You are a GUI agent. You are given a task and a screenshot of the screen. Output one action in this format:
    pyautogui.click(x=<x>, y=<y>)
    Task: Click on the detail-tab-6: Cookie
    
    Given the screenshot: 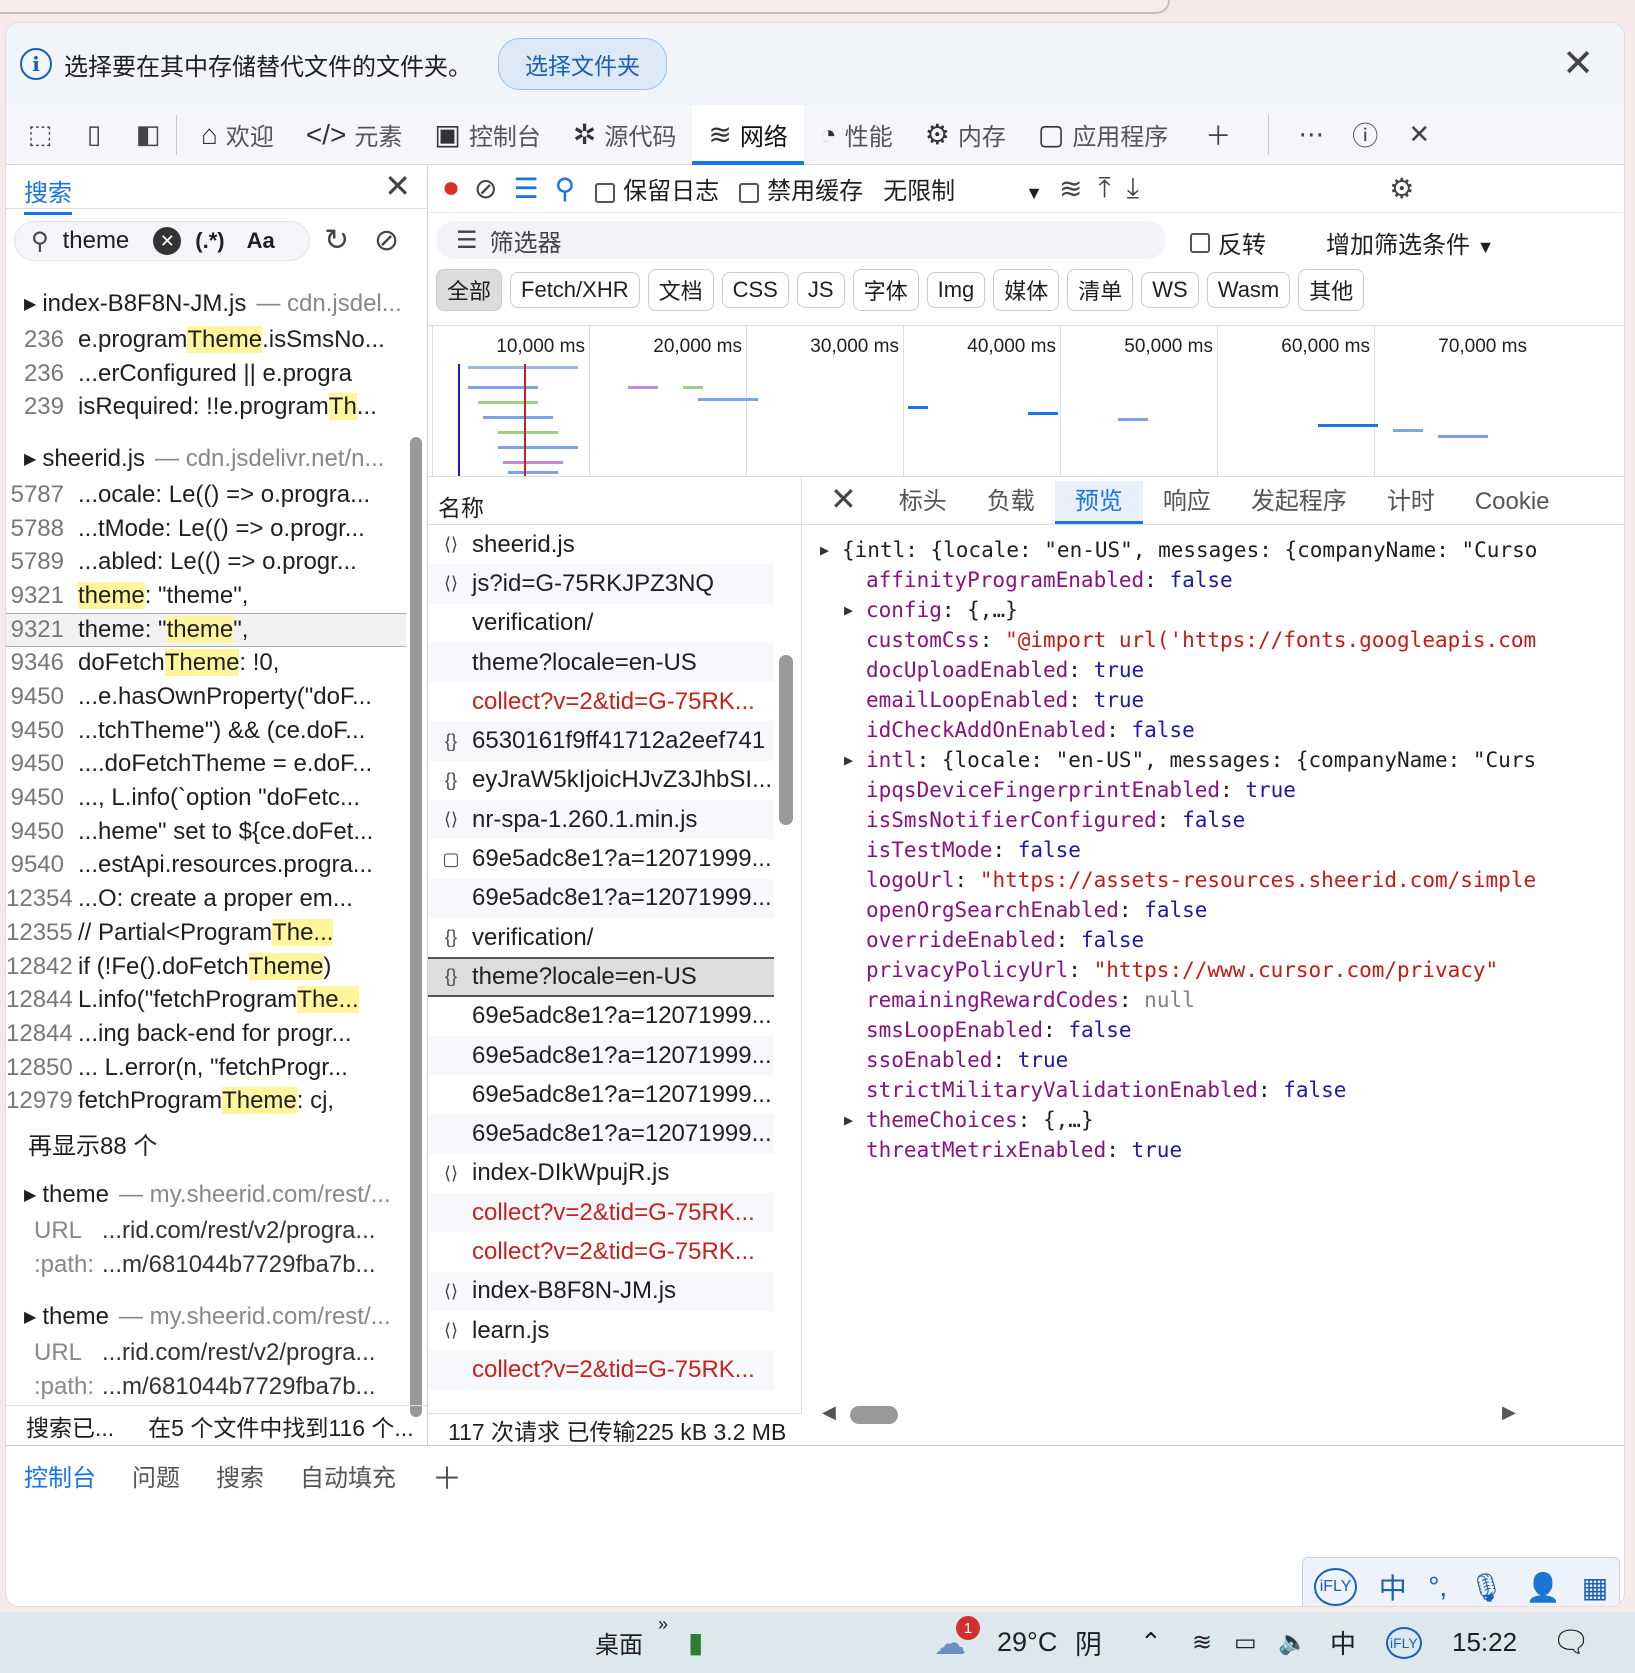 What is the action you would take?
    pyautogui.click(x=1512, y=506)
    